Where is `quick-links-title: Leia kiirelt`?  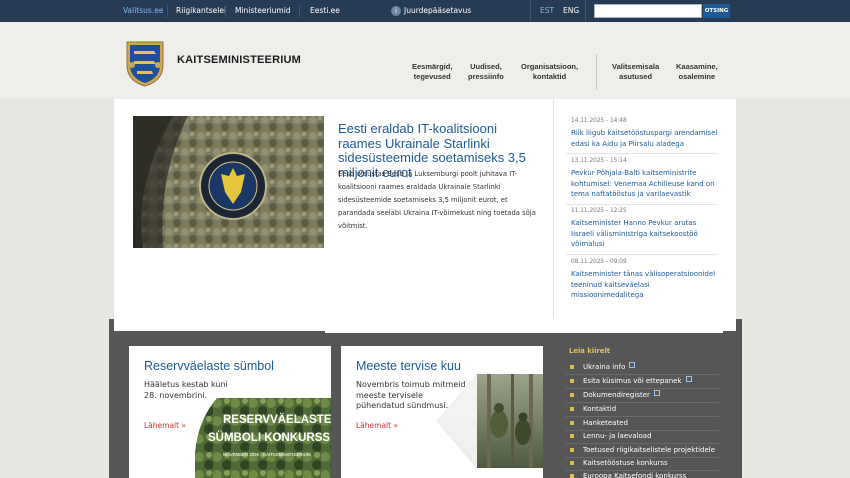 quick-links-title: Leia kiirelt is located at coordinates (589, 351).